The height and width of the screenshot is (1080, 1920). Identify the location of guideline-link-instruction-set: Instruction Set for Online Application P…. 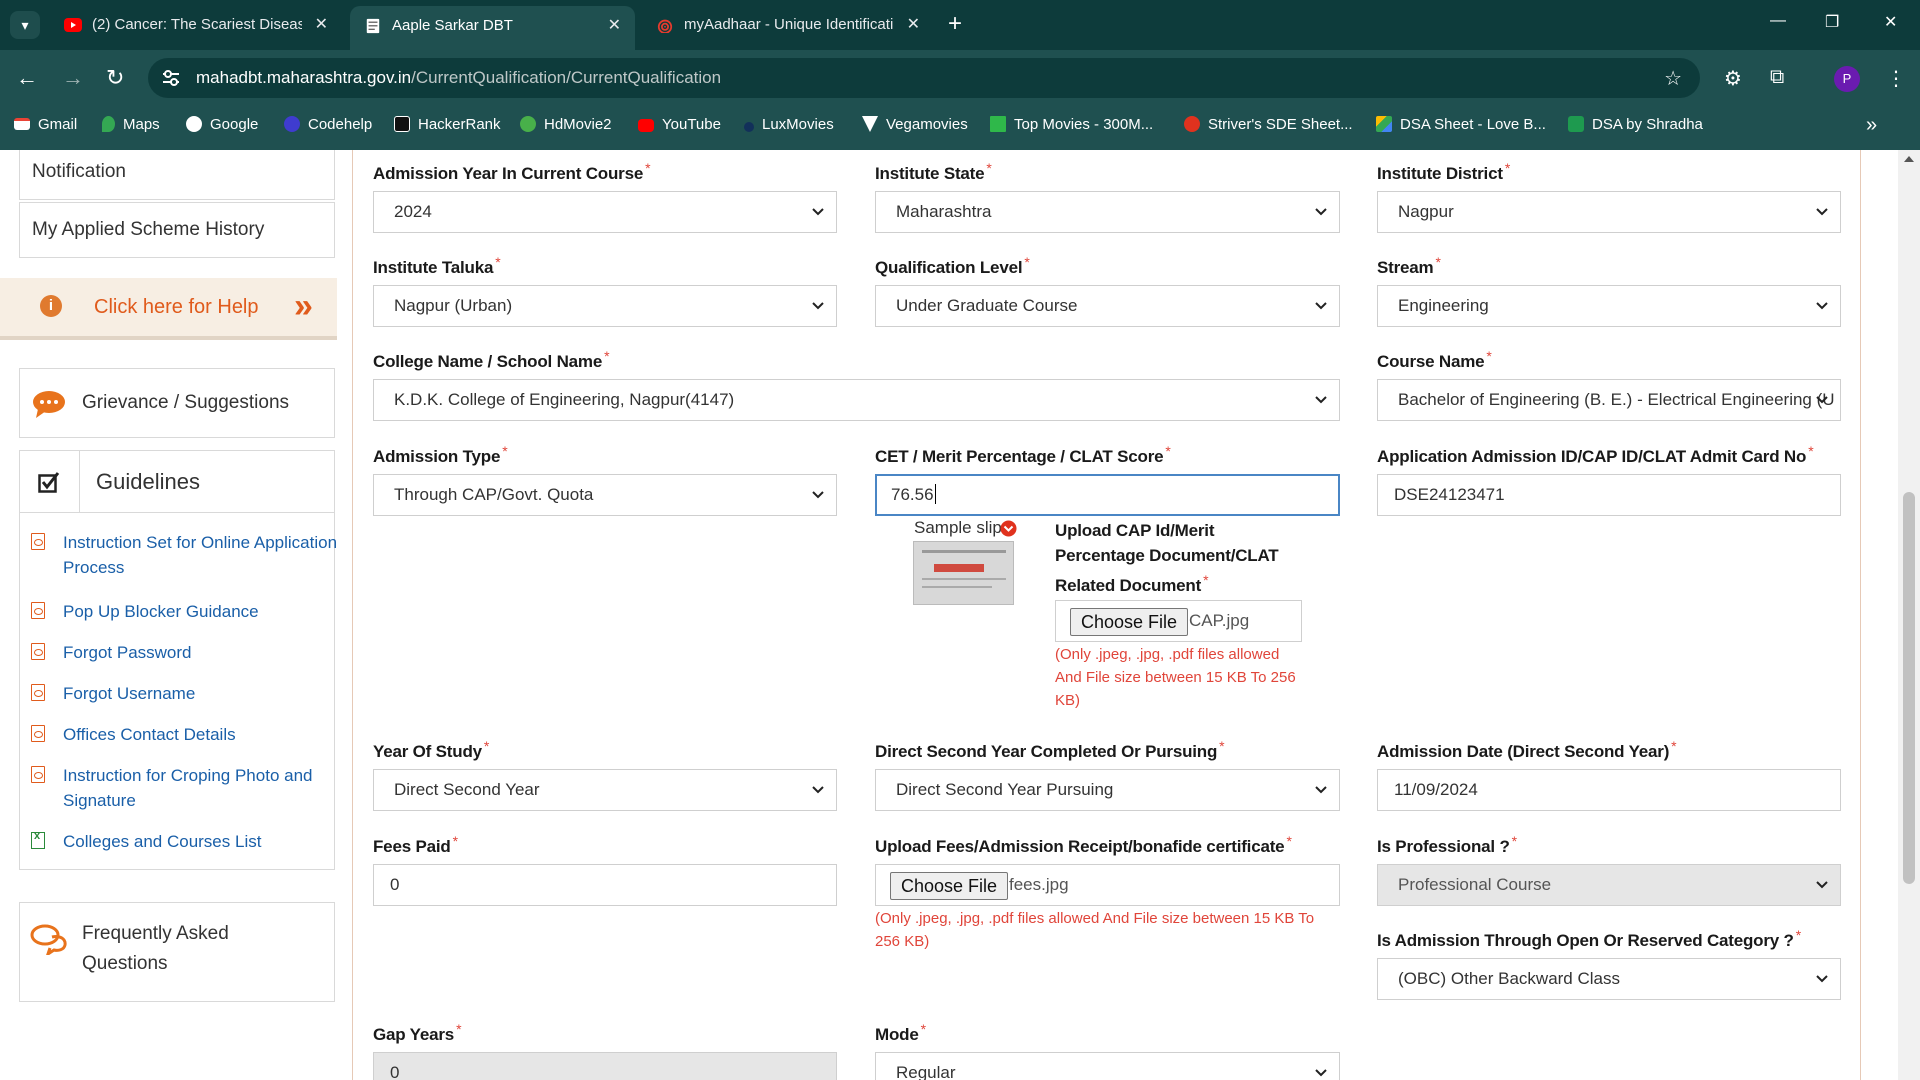
(200, 555).